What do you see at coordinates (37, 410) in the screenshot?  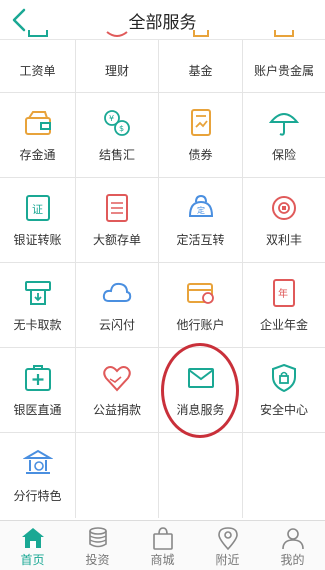 I see `service-label: 银医直通` at bounding box center [37, 410].